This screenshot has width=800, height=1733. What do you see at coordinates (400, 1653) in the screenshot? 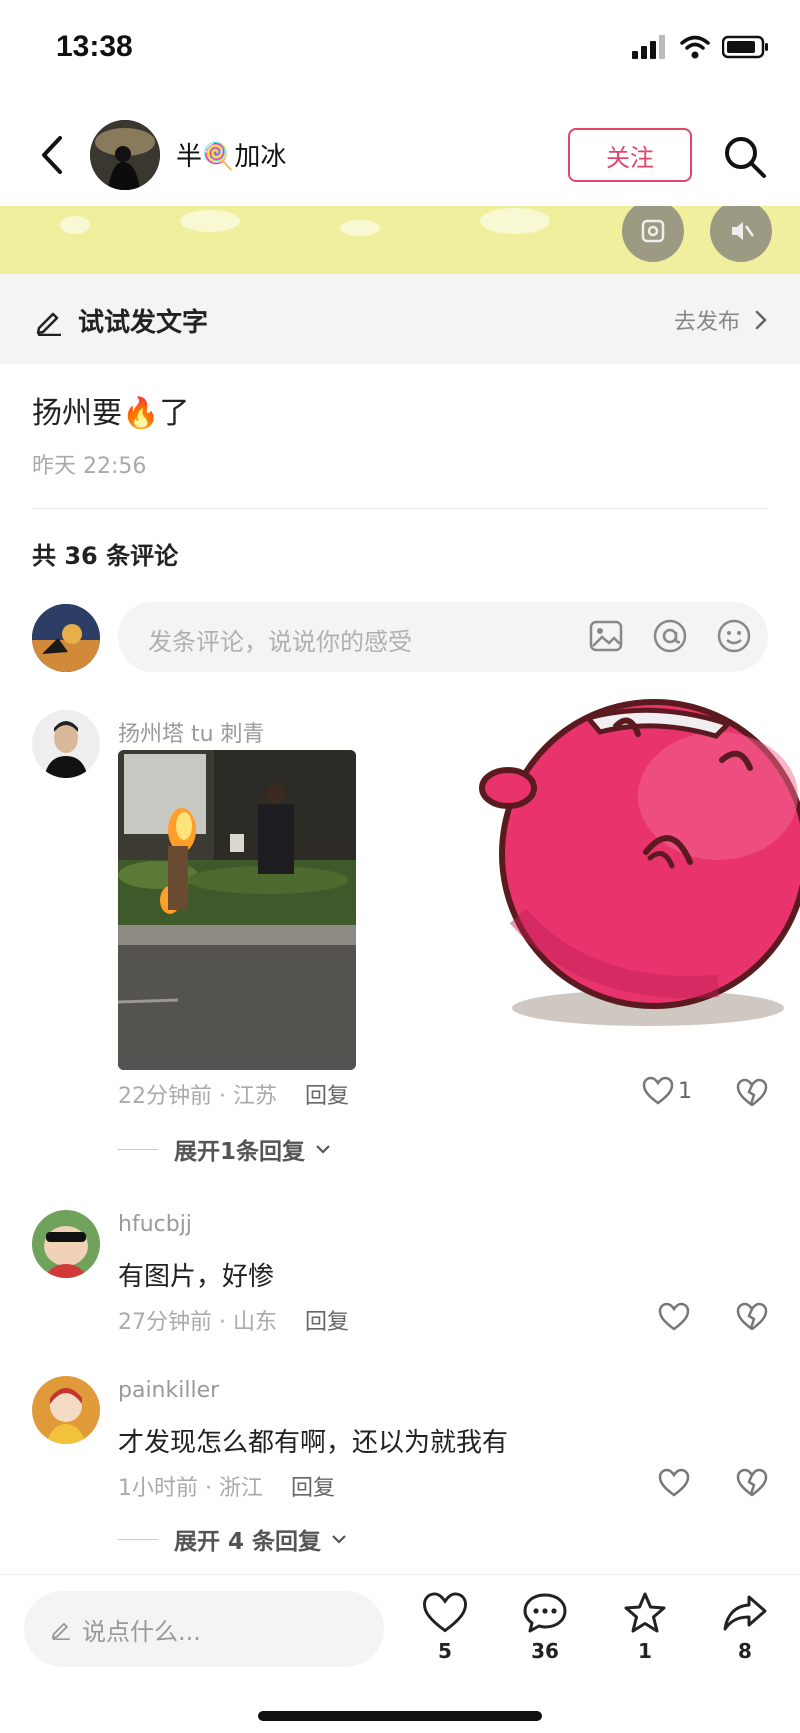
I see `bottom-action-bar: 说点什么... 5 36 1 8` at bounding box center [400, 1653].